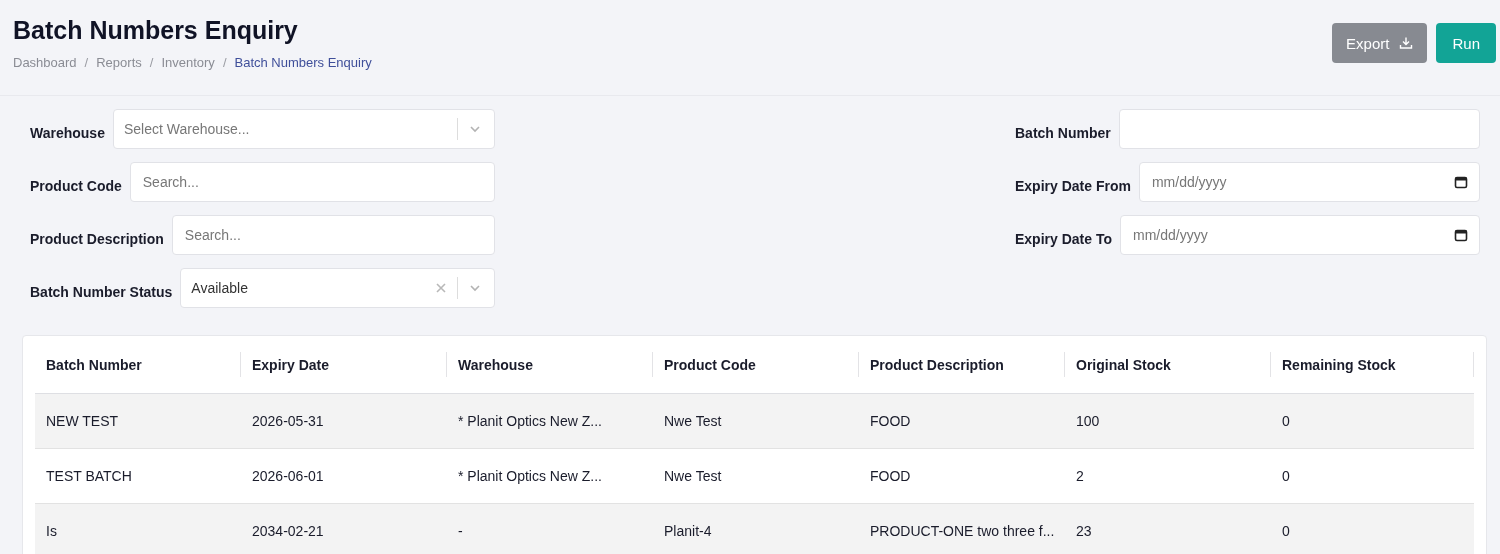 This screenshot has width=1500, height=554. What do you see at coordinates (1168, 529) in the screenshot?
I see `table-cell: 23` at bounding box center [1168, 529].